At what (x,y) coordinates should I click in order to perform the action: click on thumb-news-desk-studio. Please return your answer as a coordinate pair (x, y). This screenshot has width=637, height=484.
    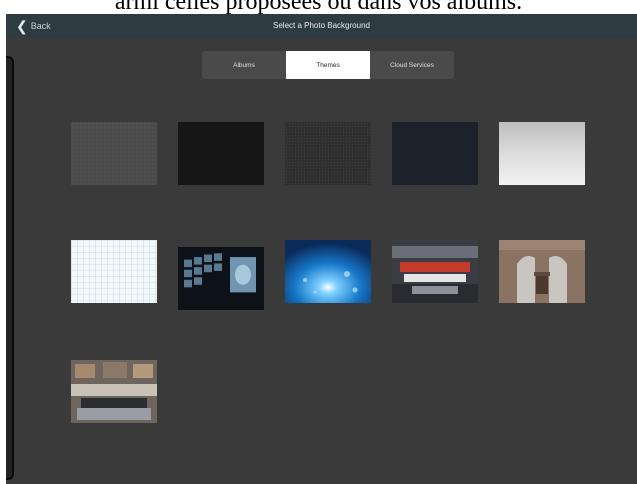
    Looking at the image, I should click on (114, 391).